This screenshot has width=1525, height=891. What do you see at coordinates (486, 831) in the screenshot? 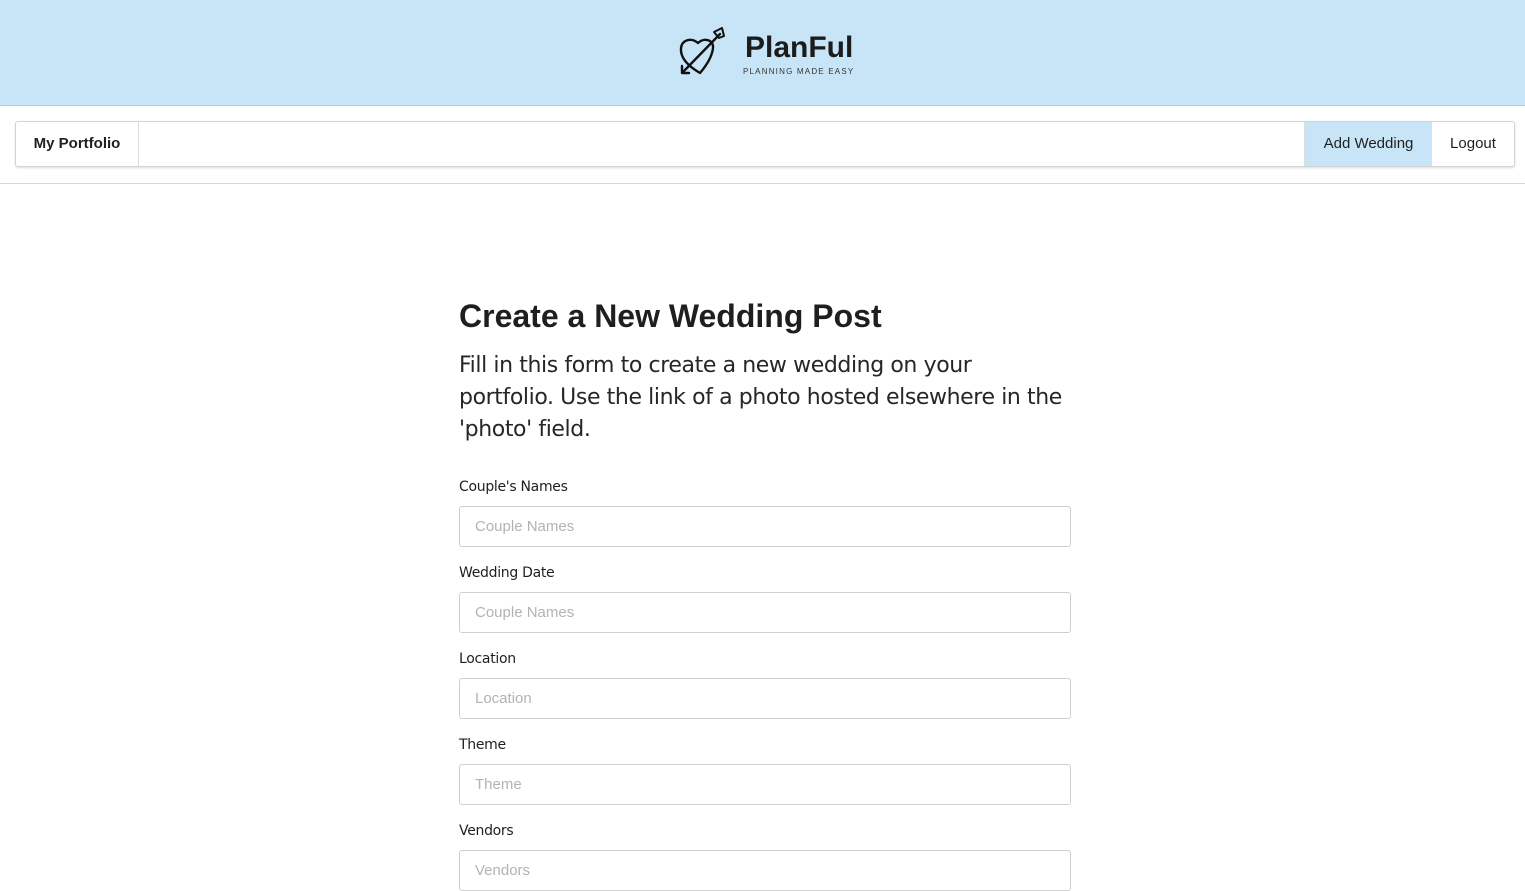
I see `vendors-label: Vendors` at bounding box center [486, 831].